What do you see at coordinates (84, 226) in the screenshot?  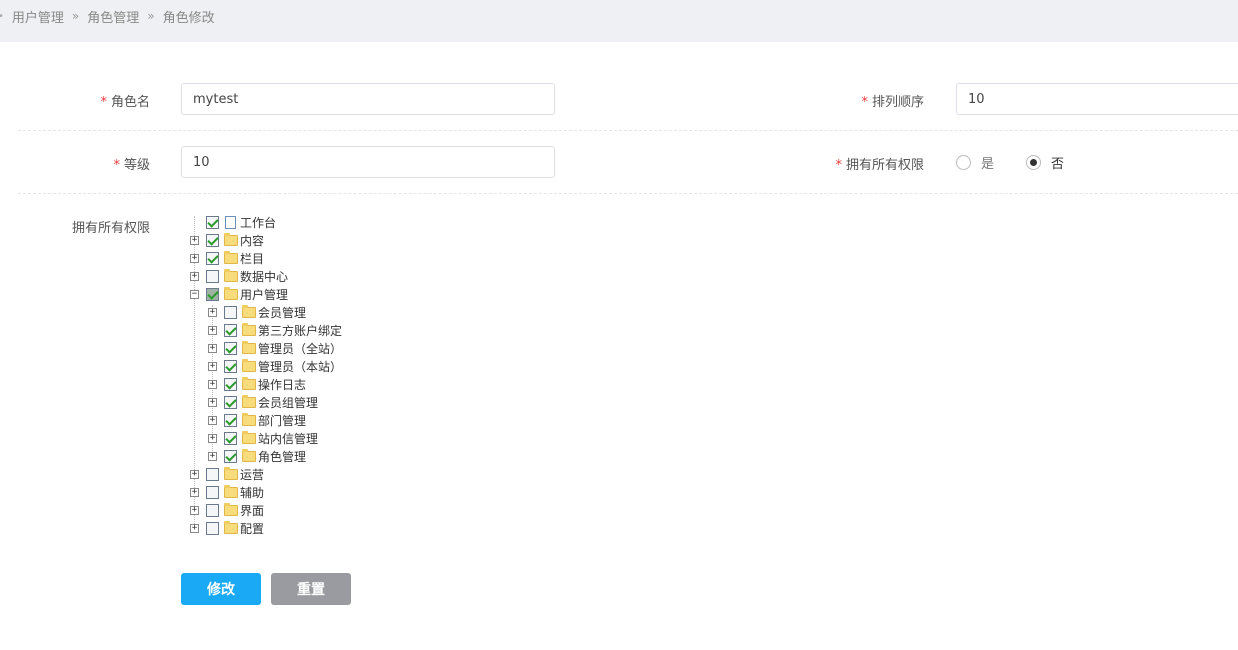 I see `permissions-tree-label: 拥有所有权限` at bounding box center [84, 226].